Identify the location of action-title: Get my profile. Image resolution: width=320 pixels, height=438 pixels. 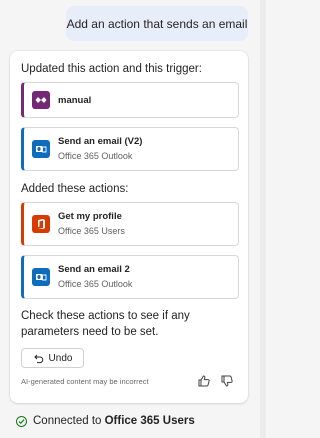
(90, 216).